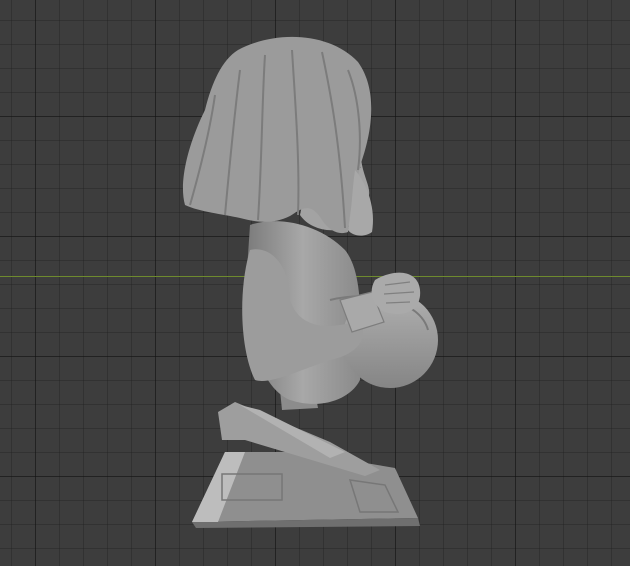 The image size is (630, 566). I want to click on hair, so click(278, 136).